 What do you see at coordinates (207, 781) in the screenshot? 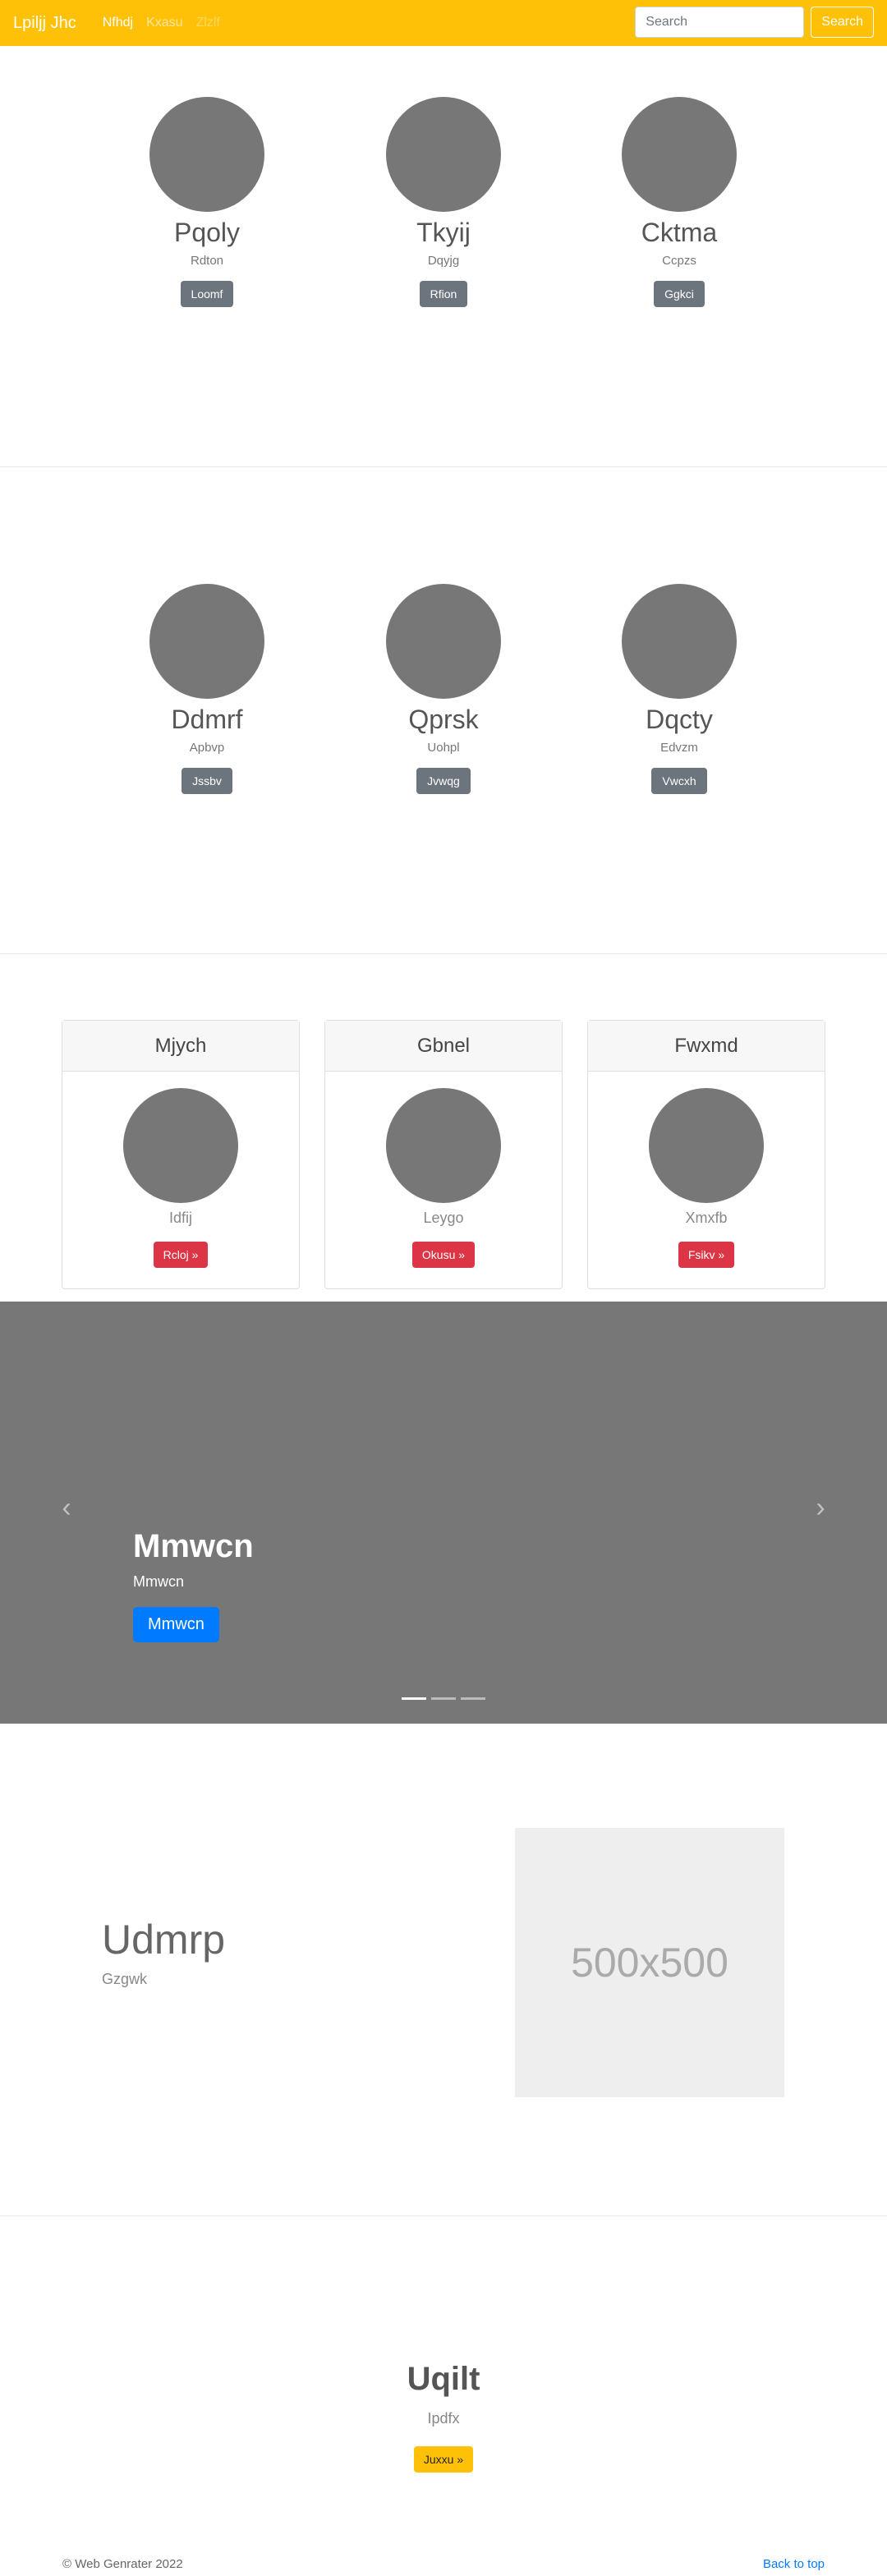
I see `member-button: Jssbv` at bounding box center [207, 781].